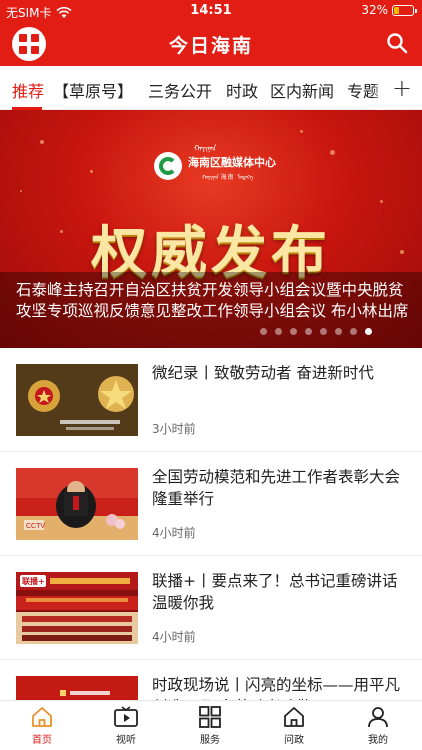  What do you see at coordinates (402, 88) in the screenshot?
I see `add-tab-icon: +` at bounding box center [402, 88].